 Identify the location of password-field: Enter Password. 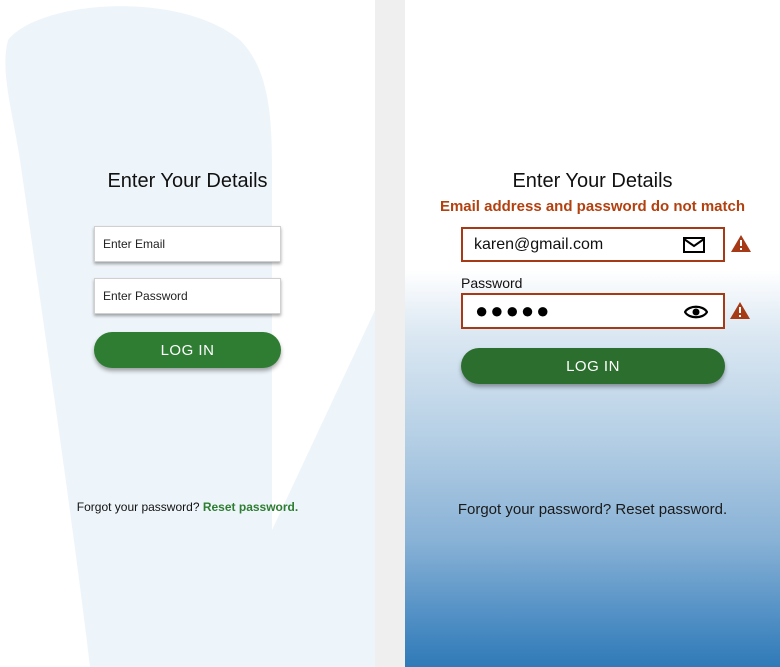
(187, 296).